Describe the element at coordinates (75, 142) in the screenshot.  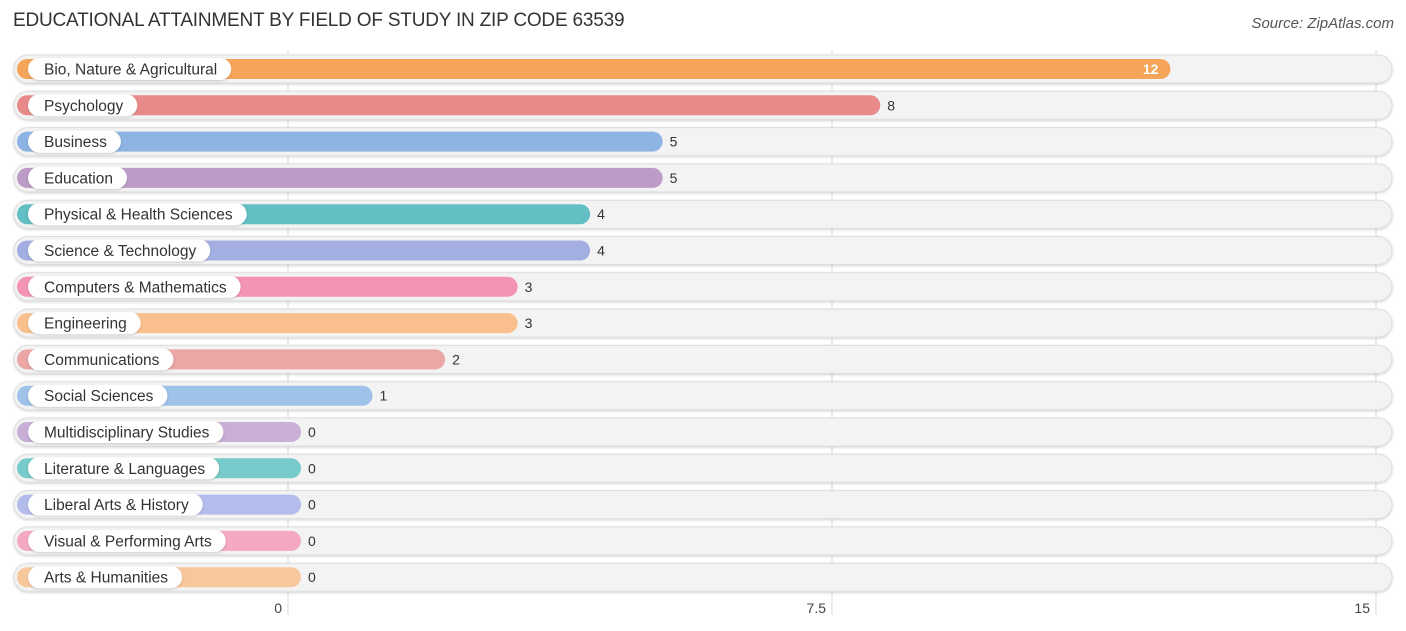
I see `category-label: Business` at that location.